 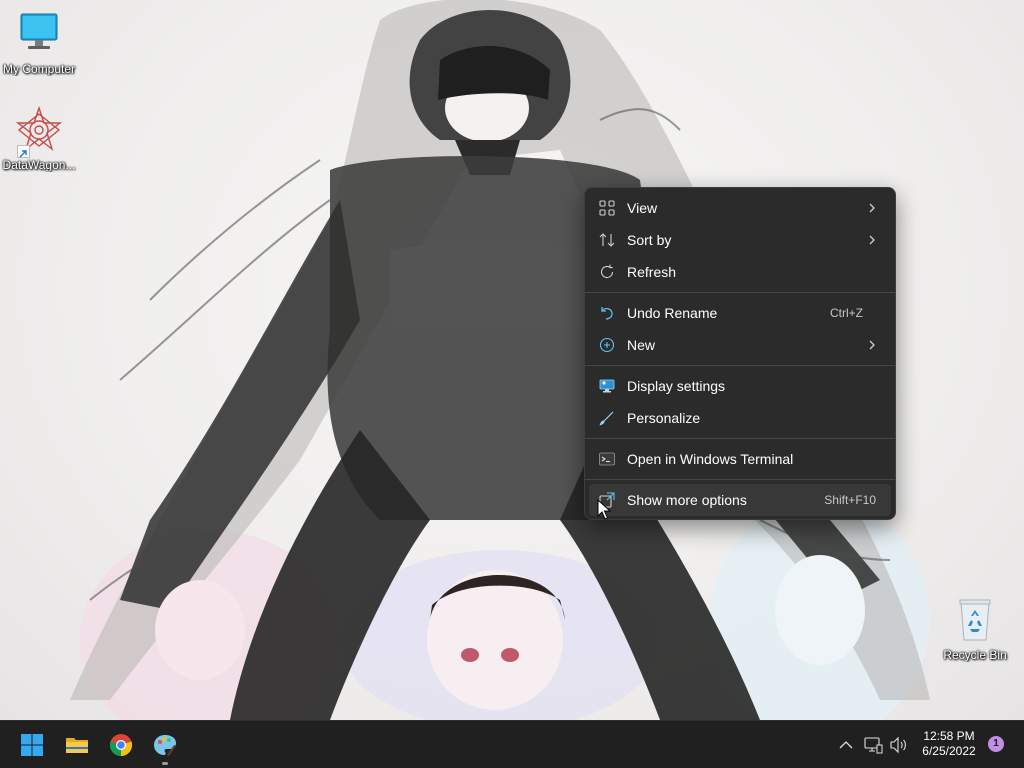 I want to click on menu-item-new: New, so click(x=740, y=345).